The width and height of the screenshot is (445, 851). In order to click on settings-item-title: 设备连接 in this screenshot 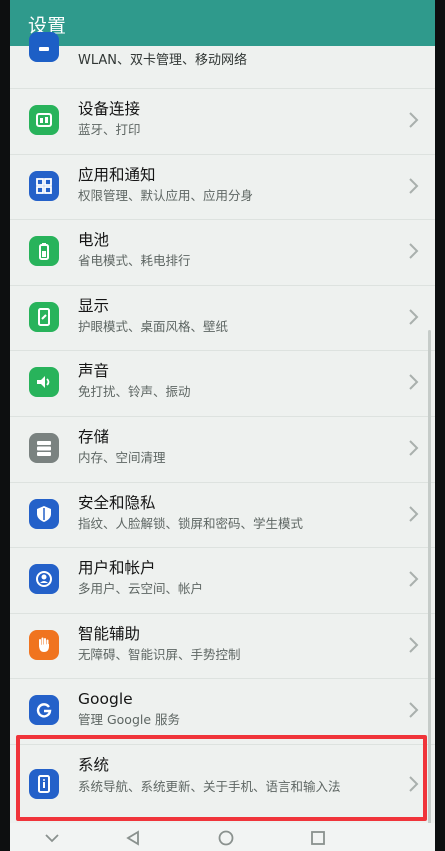, I will do `click(109, 109)`.